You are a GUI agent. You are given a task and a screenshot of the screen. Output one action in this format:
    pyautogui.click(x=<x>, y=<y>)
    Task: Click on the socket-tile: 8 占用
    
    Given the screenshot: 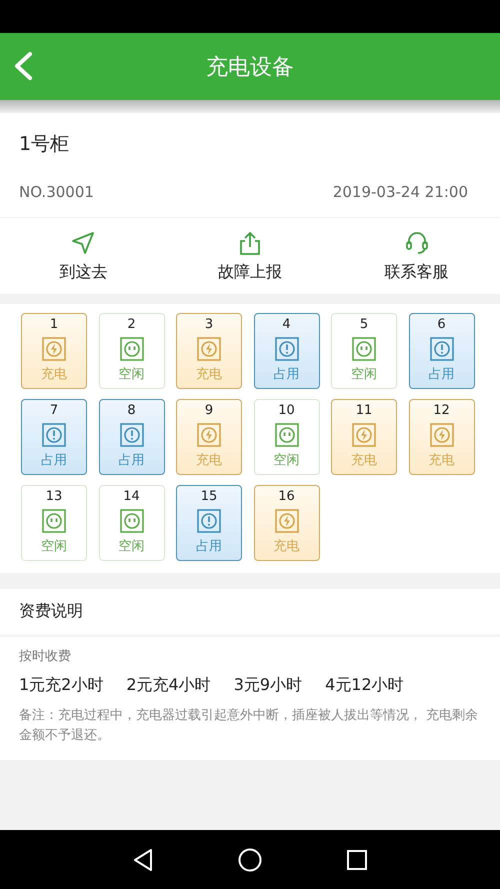 What is the action you would take?
    pyautogui.click(x=131, y=437)
    